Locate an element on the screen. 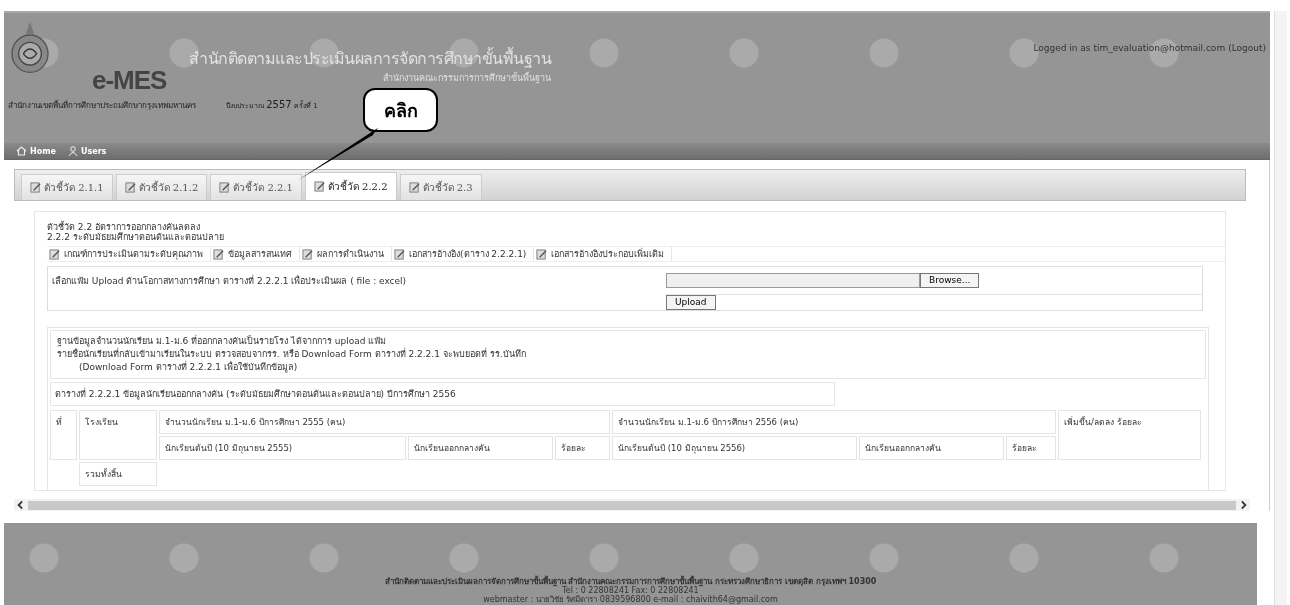 The image size is (1290, 605). table-cell: รวมทั้งสิ้น is located at coordinates (118, 474).